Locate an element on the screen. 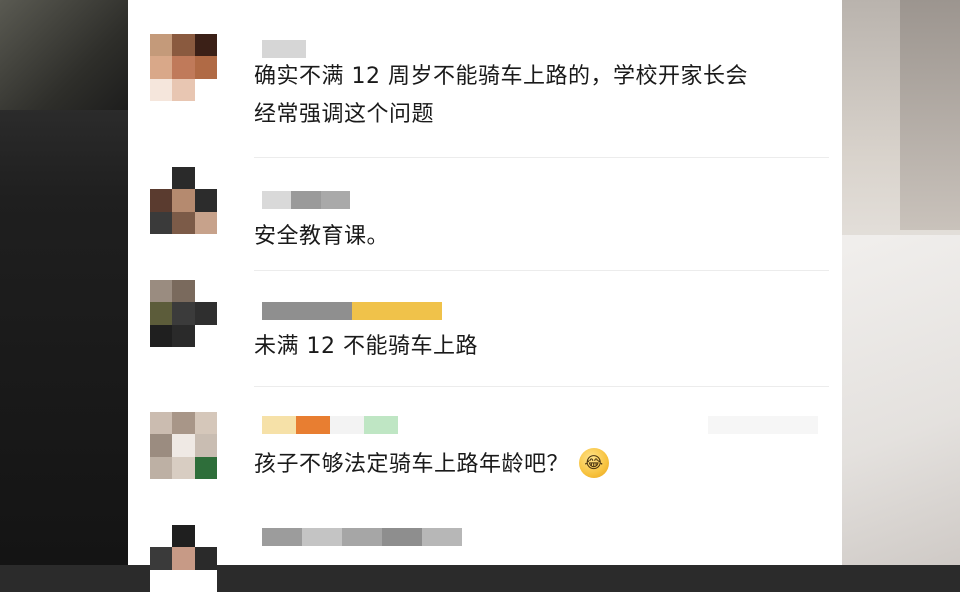  background-shoulder is located at coordinates (72, 55).